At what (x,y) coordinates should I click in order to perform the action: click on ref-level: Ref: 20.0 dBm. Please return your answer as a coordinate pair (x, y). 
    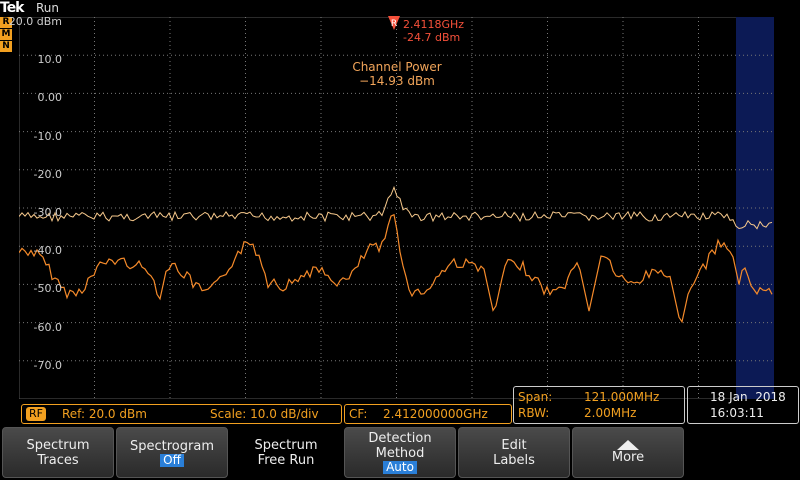
    Looking at the image, I should click on (104, 414).